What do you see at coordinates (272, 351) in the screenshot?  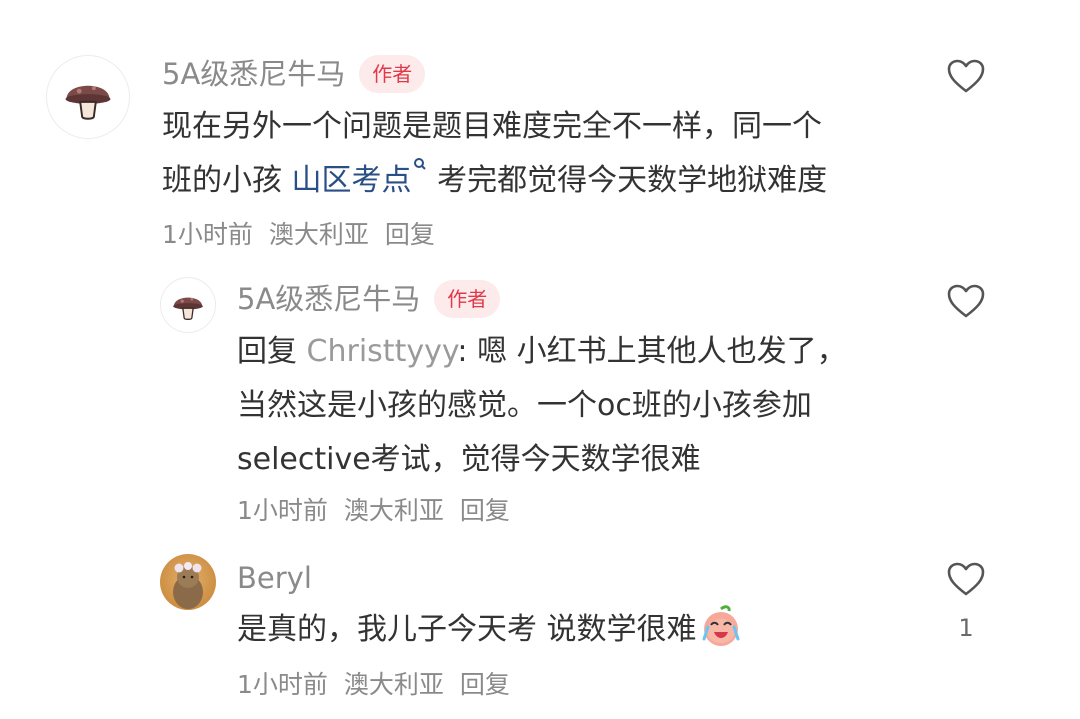 I see `reply-prefix: 回复` at bounding box center [272, 351].